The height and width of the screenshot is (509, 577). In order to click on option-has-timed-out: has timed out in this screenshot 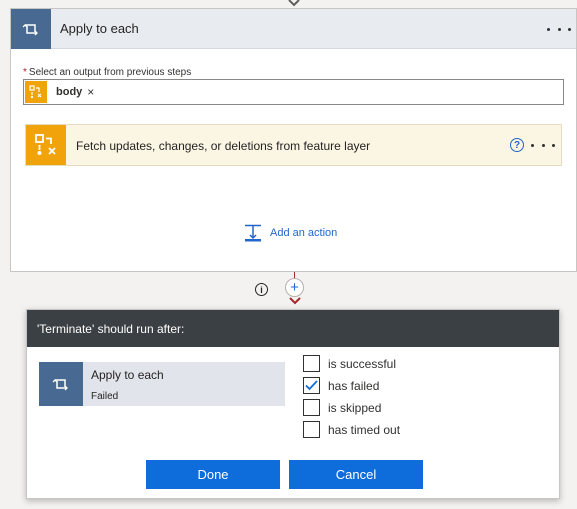, I will do `click(351, 429)`.